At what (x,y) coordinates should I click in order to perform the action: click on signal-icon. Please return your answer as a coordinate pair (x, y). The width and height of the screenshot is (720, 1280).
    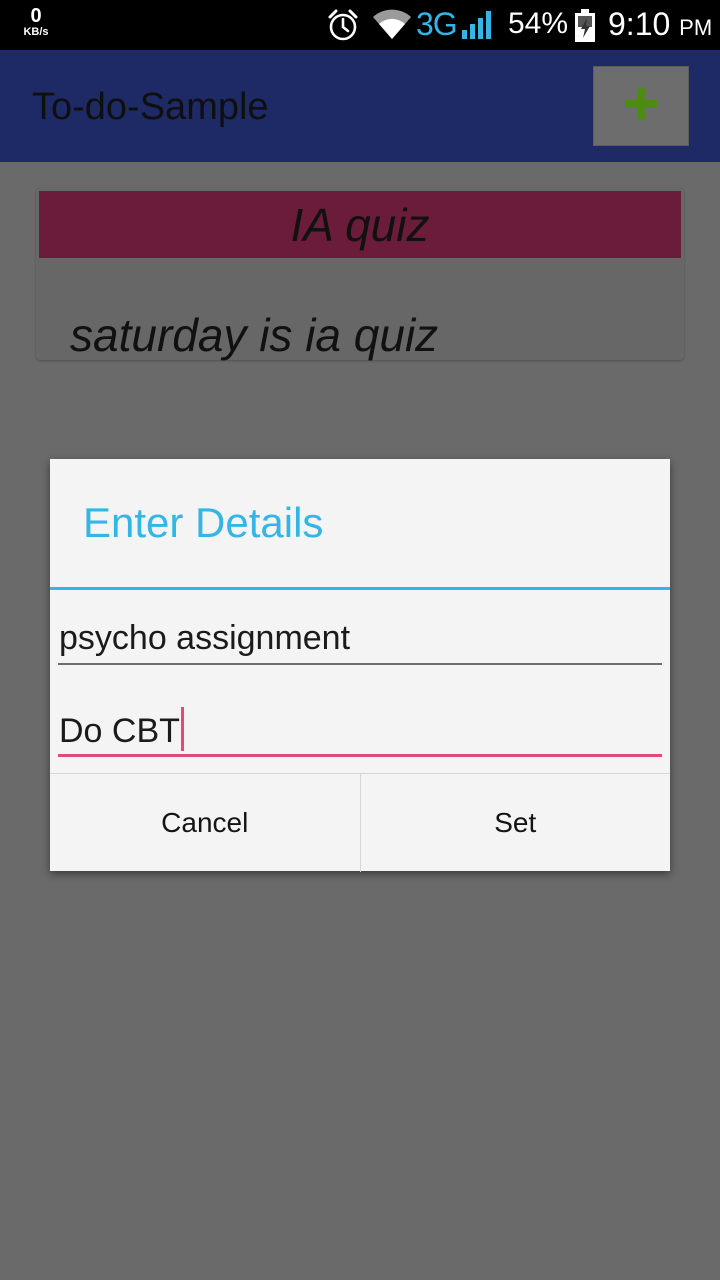
    Looking at the image, I should click on (477, 27).